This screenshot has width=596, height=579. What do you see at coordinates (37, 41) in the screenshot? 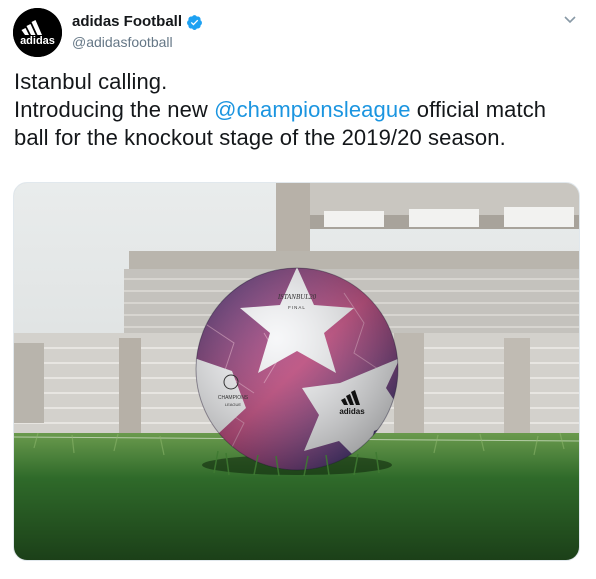
I see `avatar-text: adidas` at bounding box center [37, 41].